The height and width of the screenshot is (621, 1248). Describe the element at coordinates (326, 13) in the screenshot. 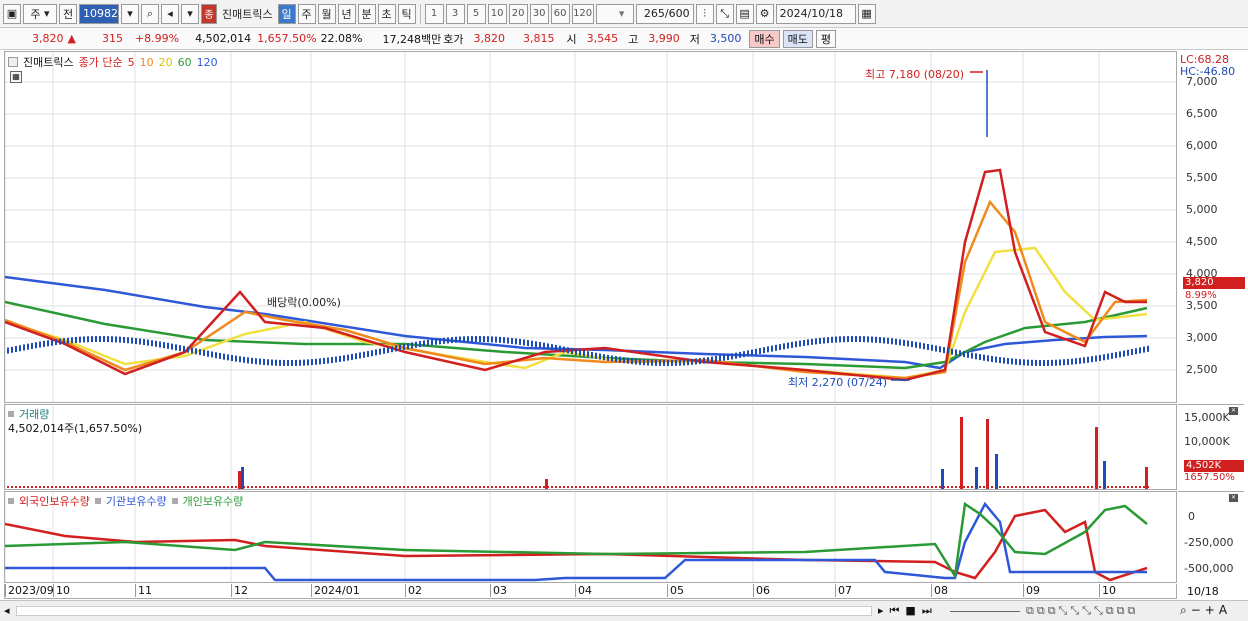

I see `period-month: 월` at that location.